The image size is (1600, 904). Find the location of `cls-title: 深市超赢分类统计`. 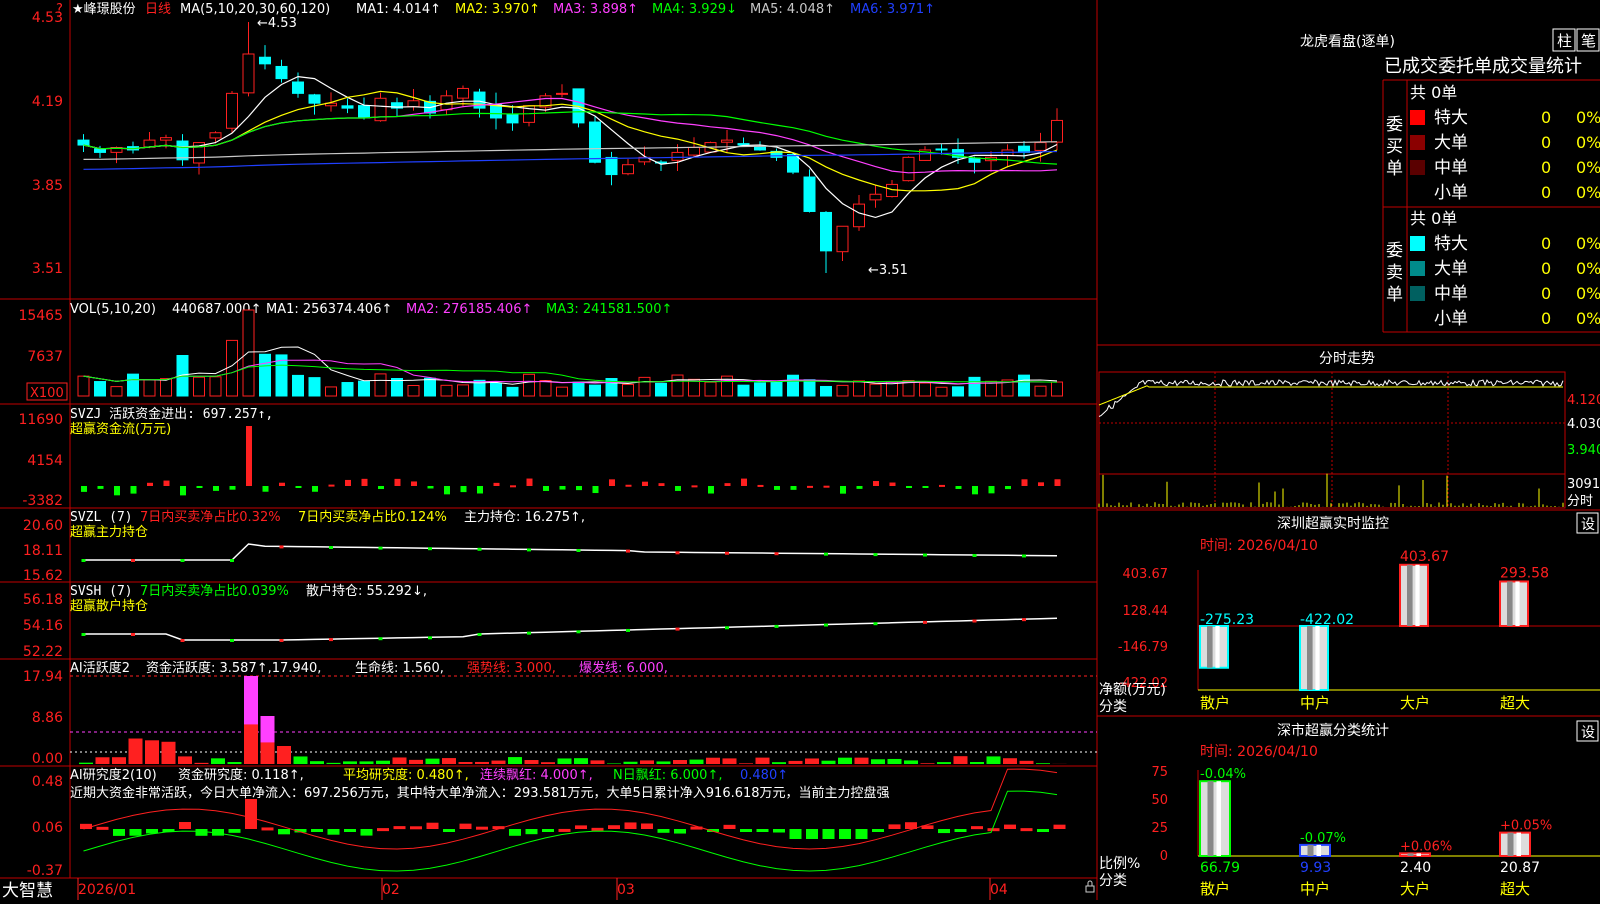

cls-title: 深市超赢分类统计 is located at coordinates (1333, 730).